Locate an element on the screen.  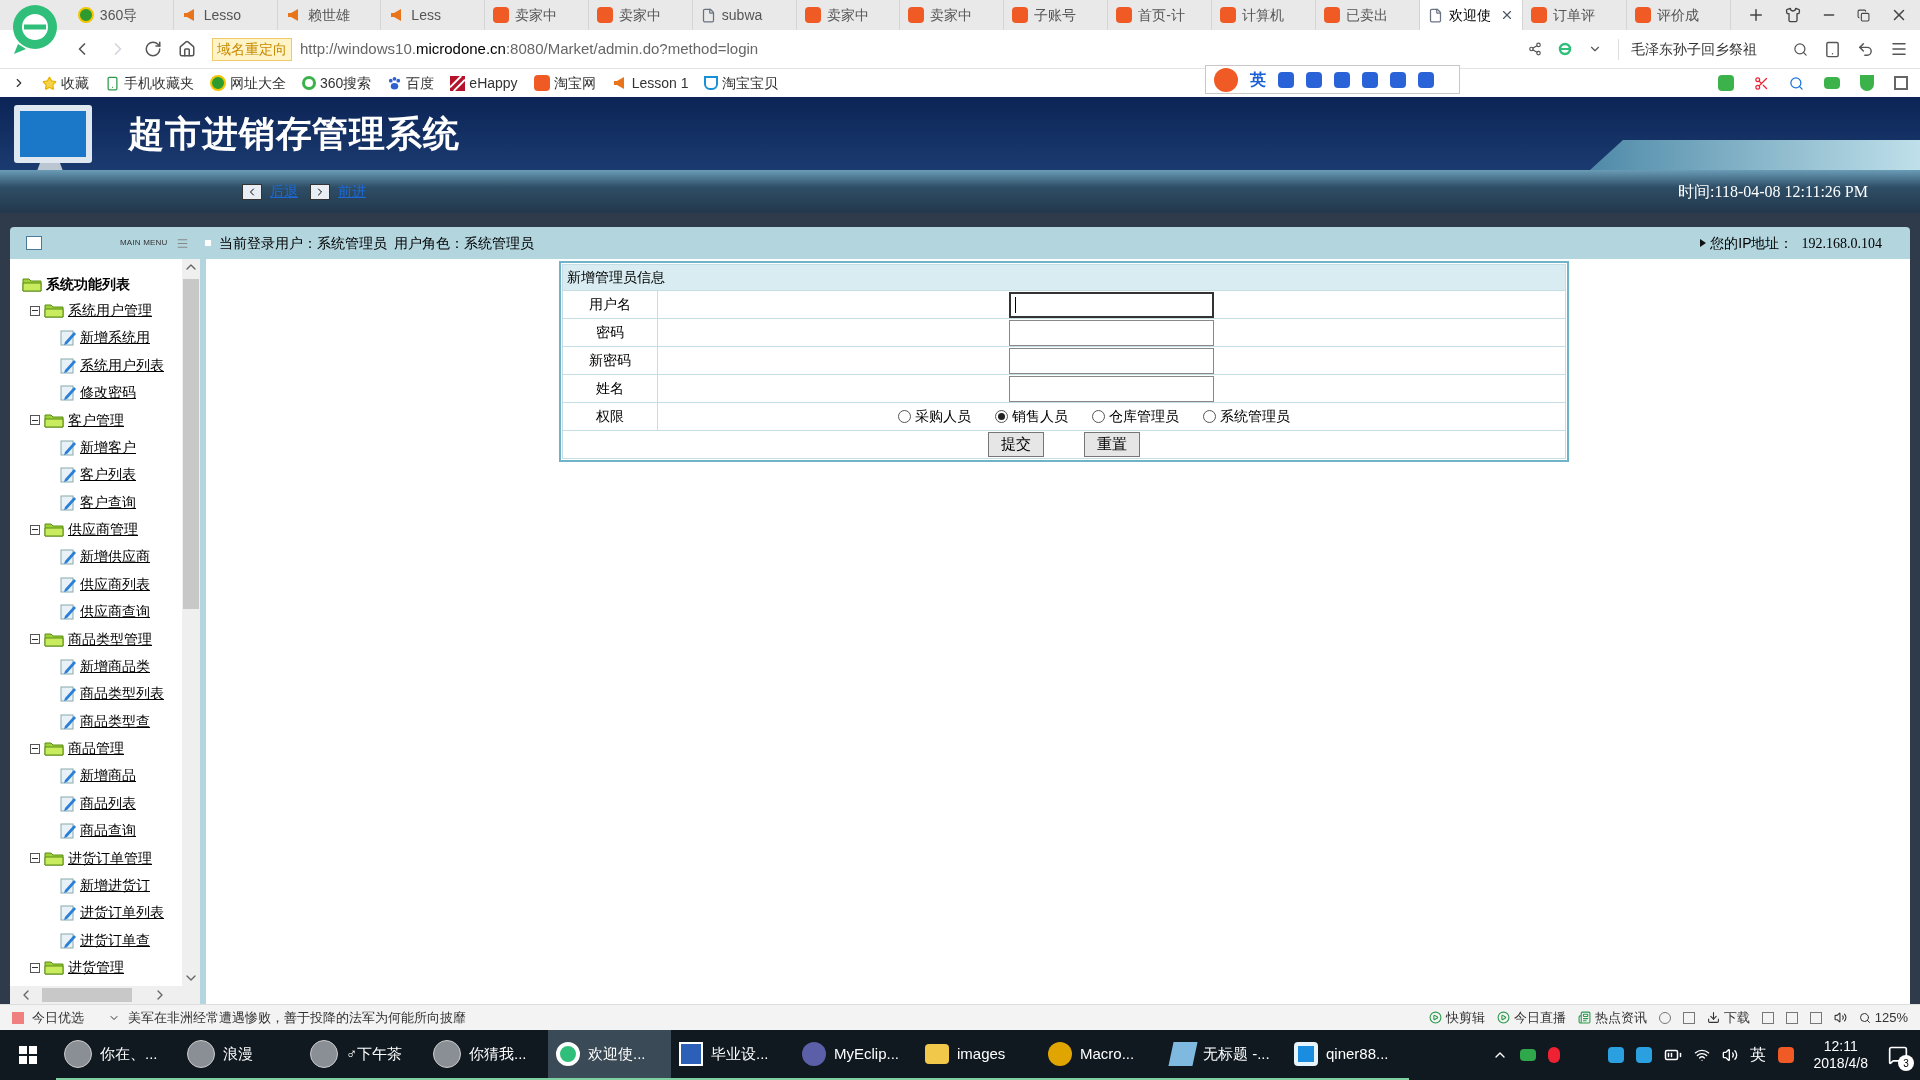
apps-icon is located at coordinates (1901, 83).